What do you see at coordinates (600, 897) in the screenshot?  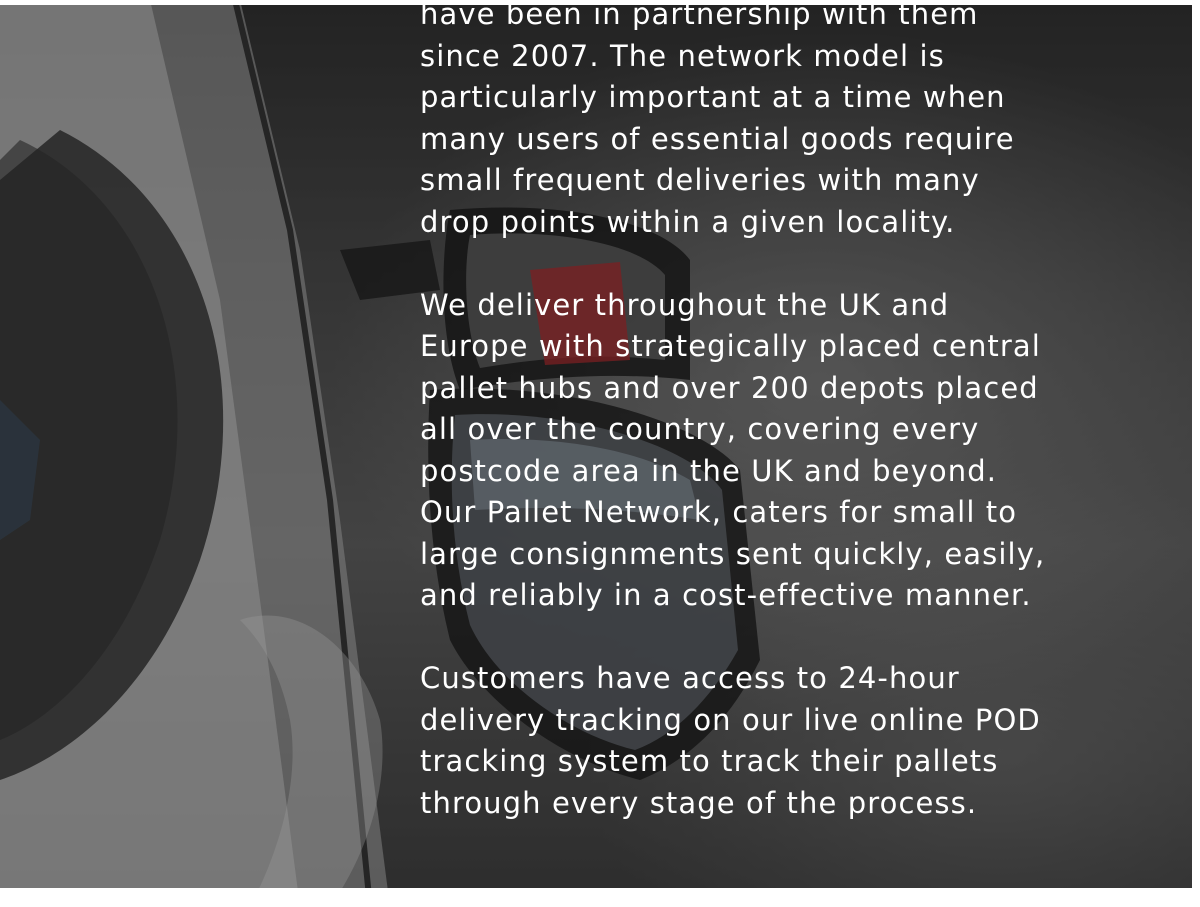 I see `bottom-edge` at bounding box center [600, 897].